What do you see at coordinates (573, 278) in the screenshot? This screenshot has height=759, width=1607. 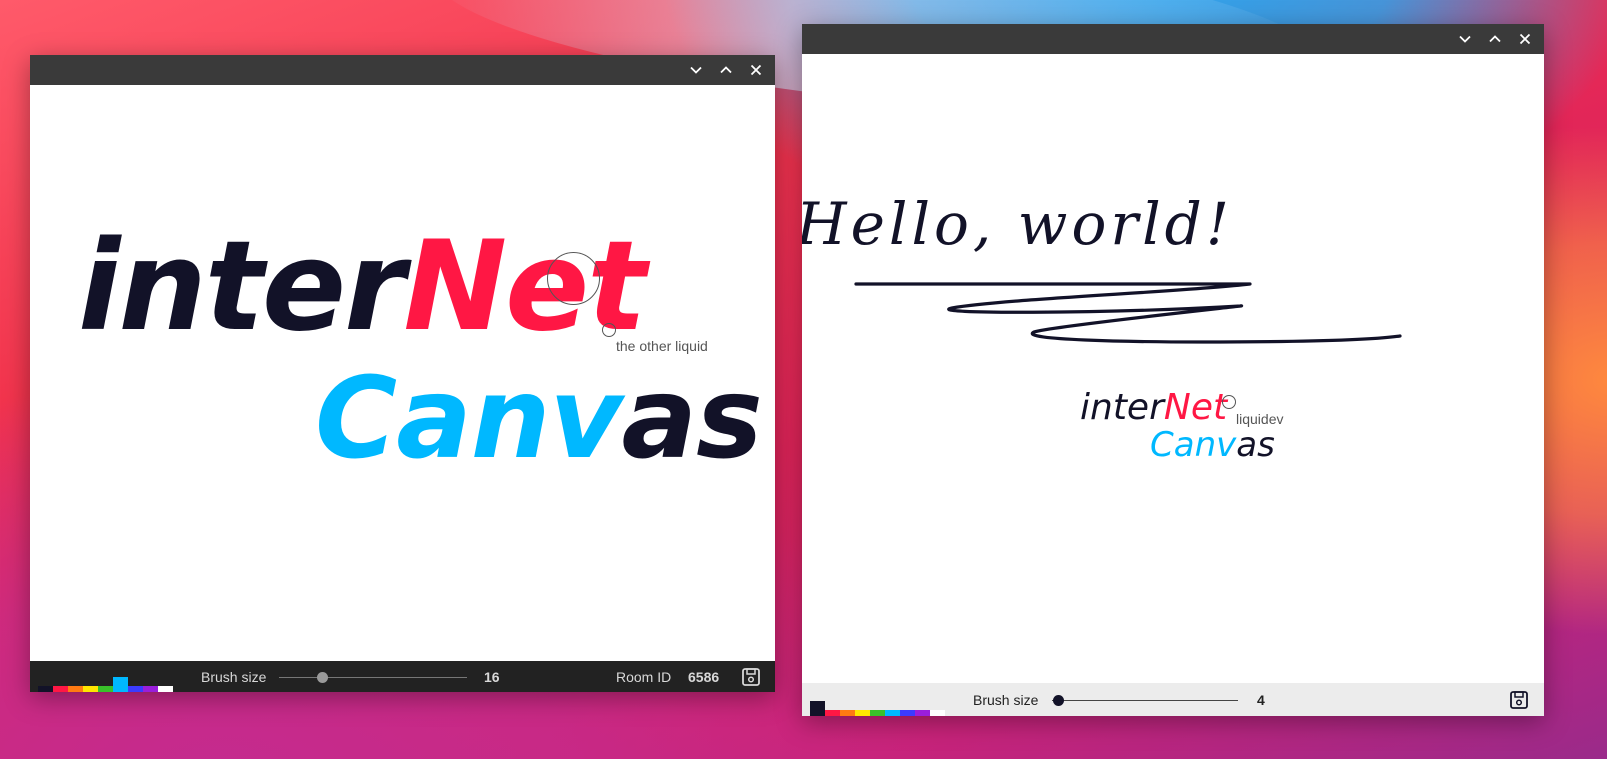 I see `brush-cursor` at bounding box center [573, 278].